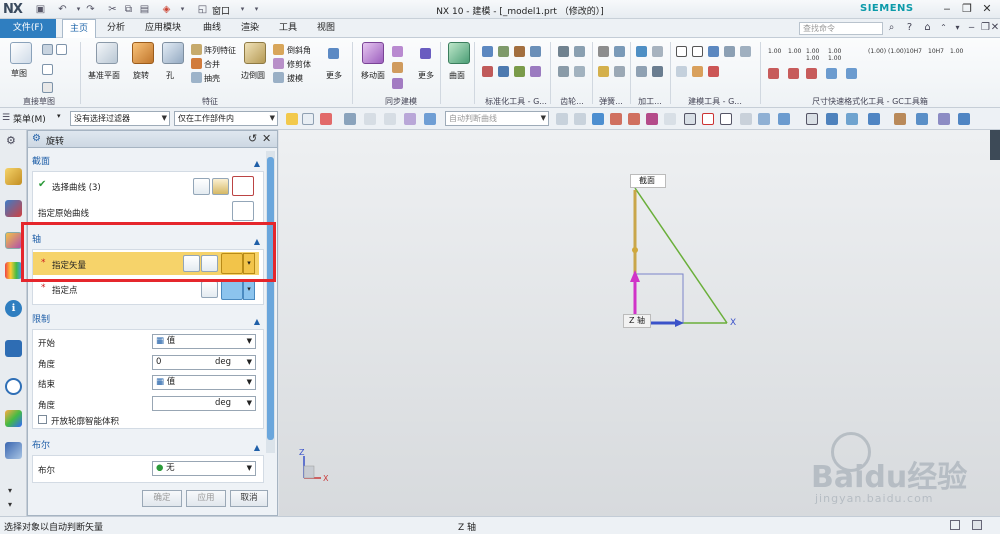 The width and height of the screenshot is (1000, 534). I want to click on snap-line-icon, so click(616, 119).